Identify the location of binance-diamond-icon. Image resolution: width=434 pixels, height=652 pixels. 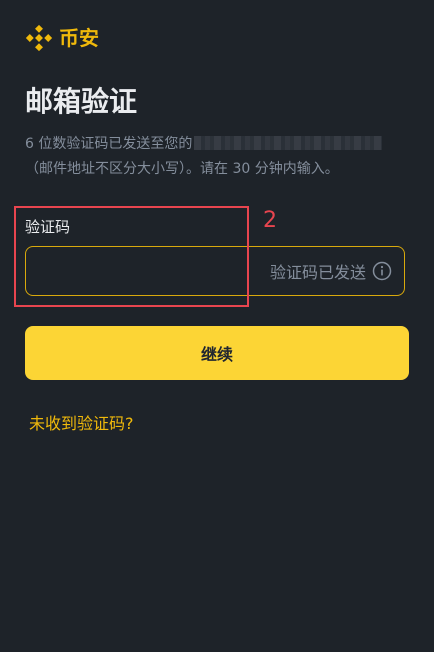
(39, 38).